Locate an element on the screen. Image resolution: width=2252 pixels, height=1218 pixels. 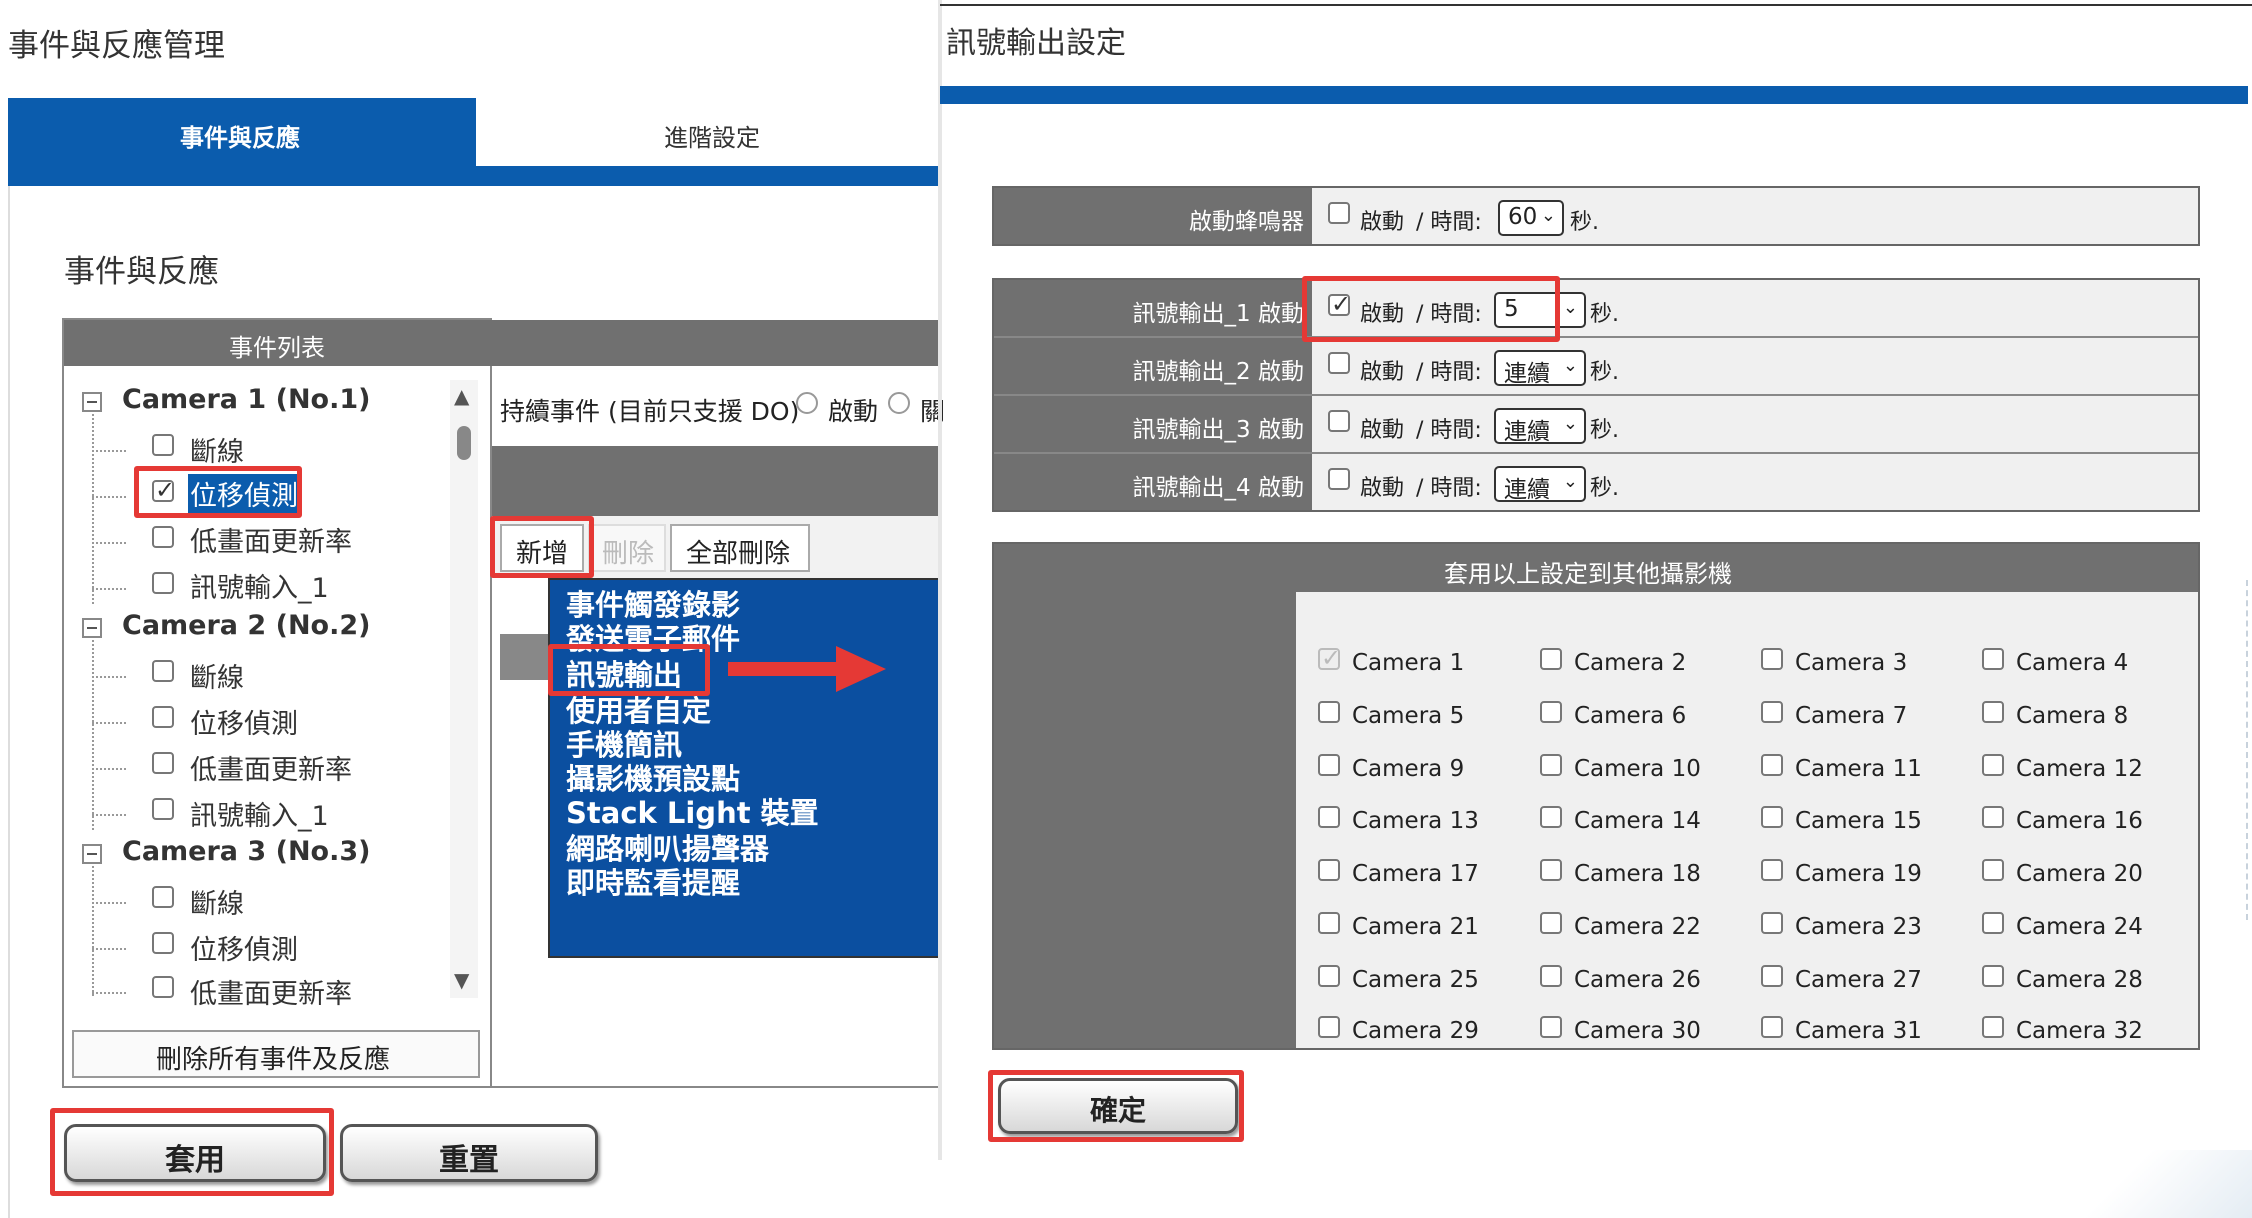
chevron-down-icon: ⌄ is located at coordinates (1570, 423).